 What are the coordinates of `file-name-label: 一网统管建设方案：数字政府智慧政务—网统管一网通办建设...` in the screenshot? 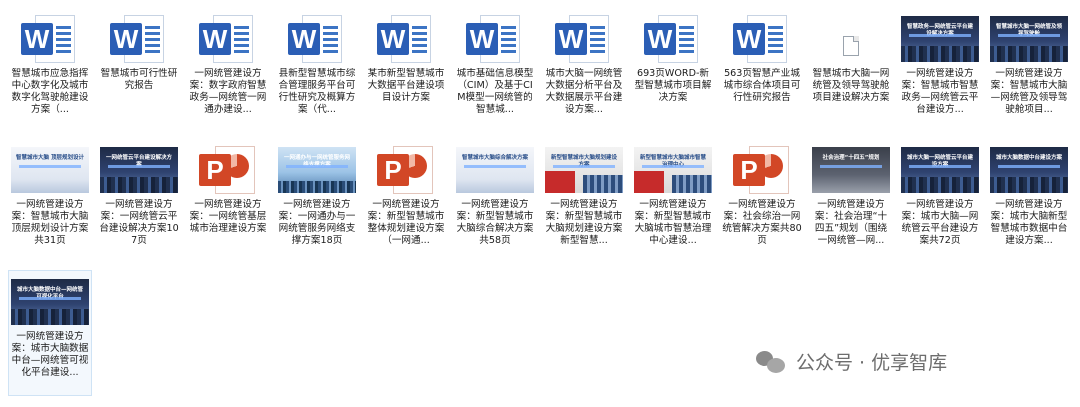 It's located at (228, 91).